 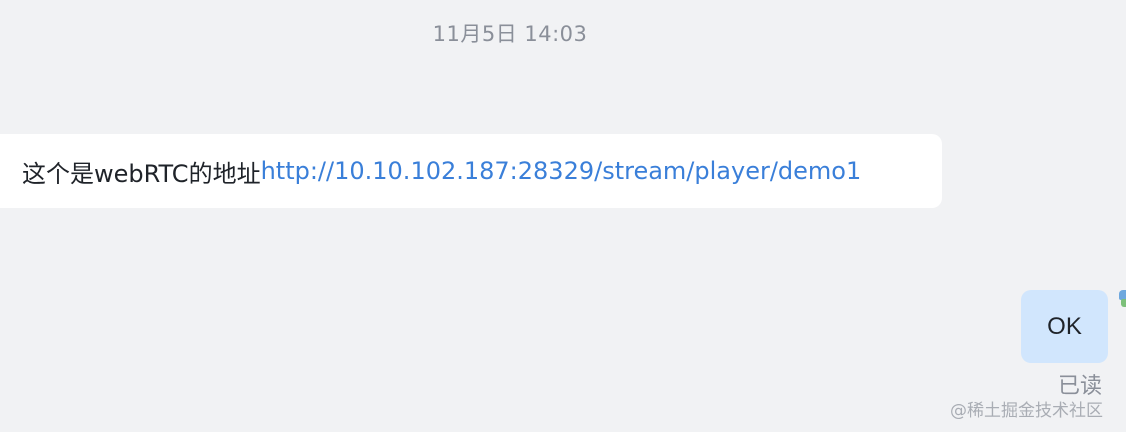 I want to click on outgoing-message-text: OK, so click(x=1064, y=326).